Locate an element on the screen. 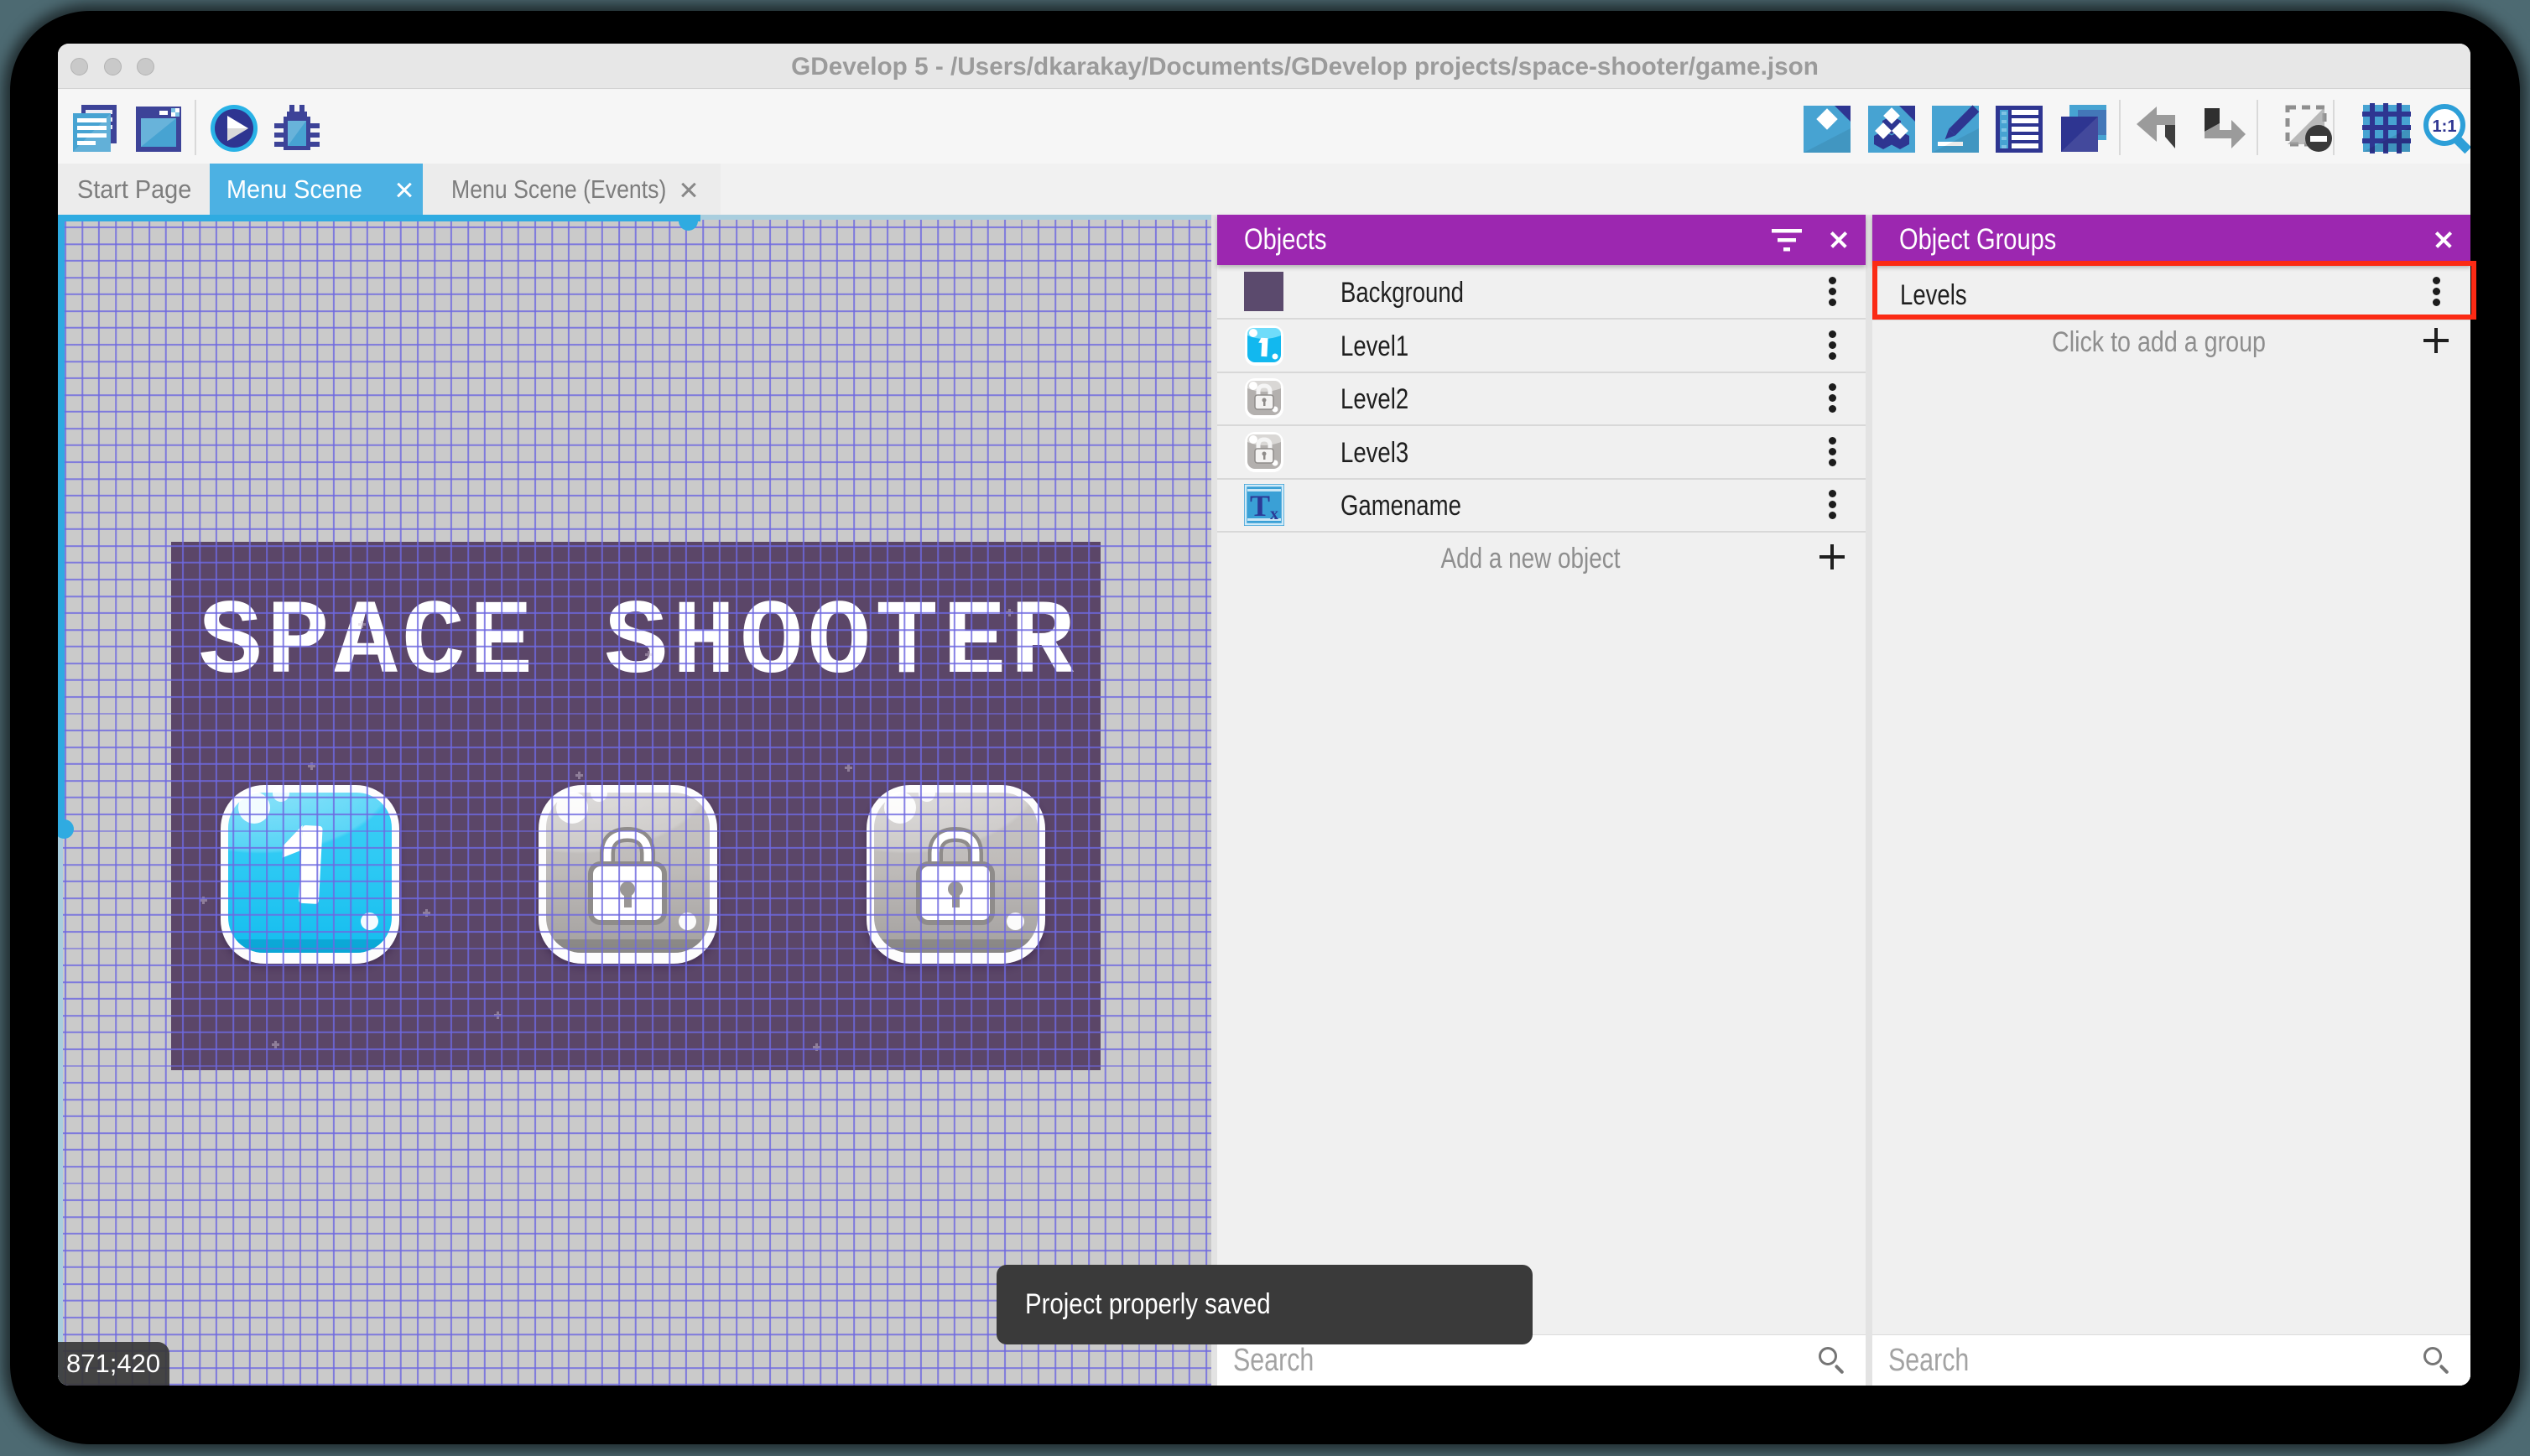 The width and height of the screenshot is (2530, 1456). svg-text: 1:1 is located at coordinates (2445, 126).